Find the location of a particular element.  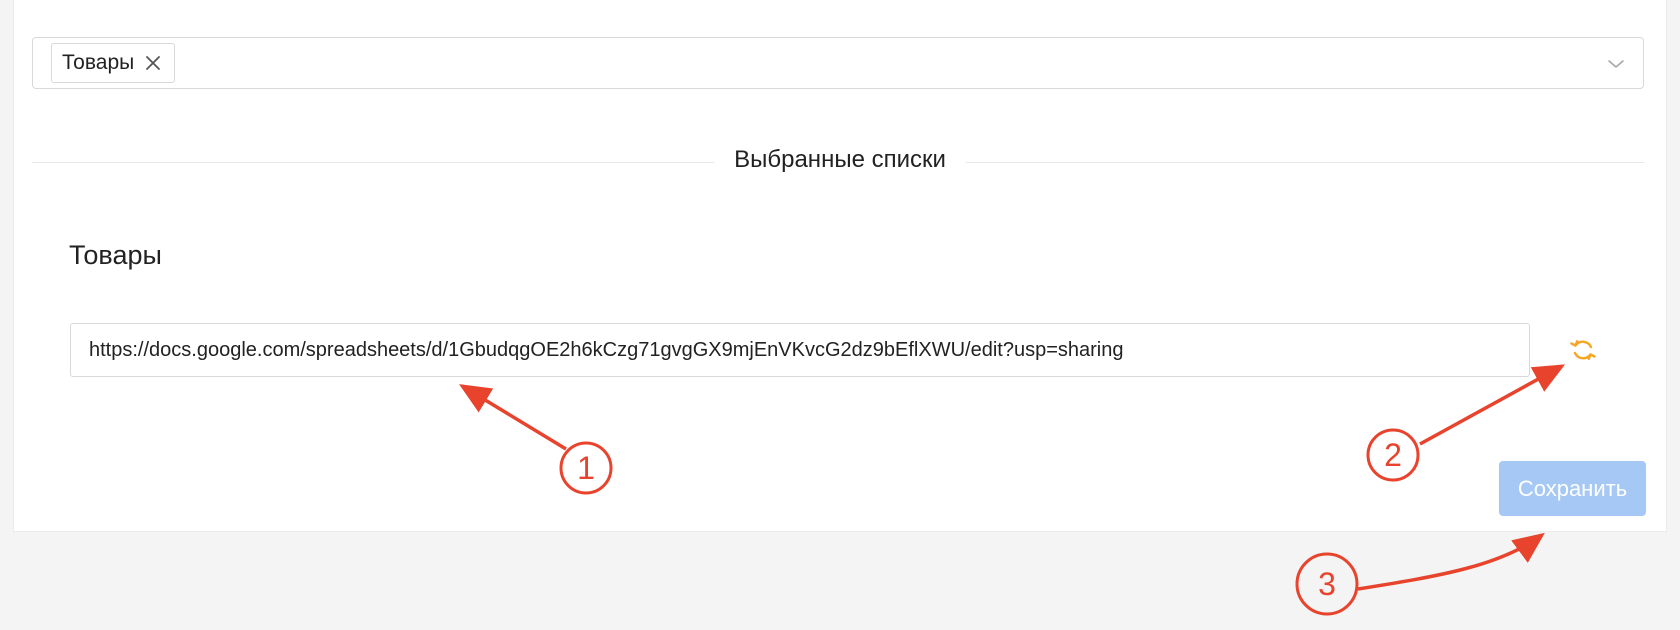

list-multiselect: Товары is located at coordinates (838, 63).